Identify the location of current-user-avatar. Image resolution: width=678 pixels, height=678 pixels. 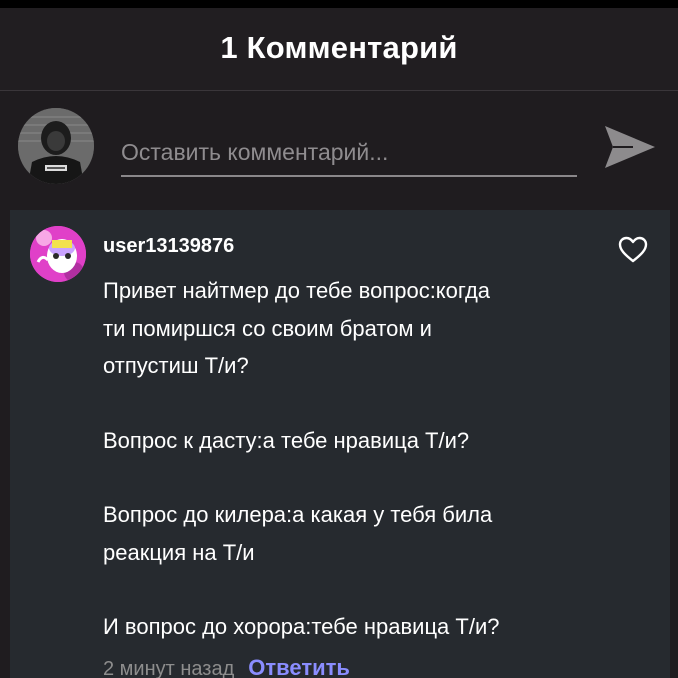
(56, 146).